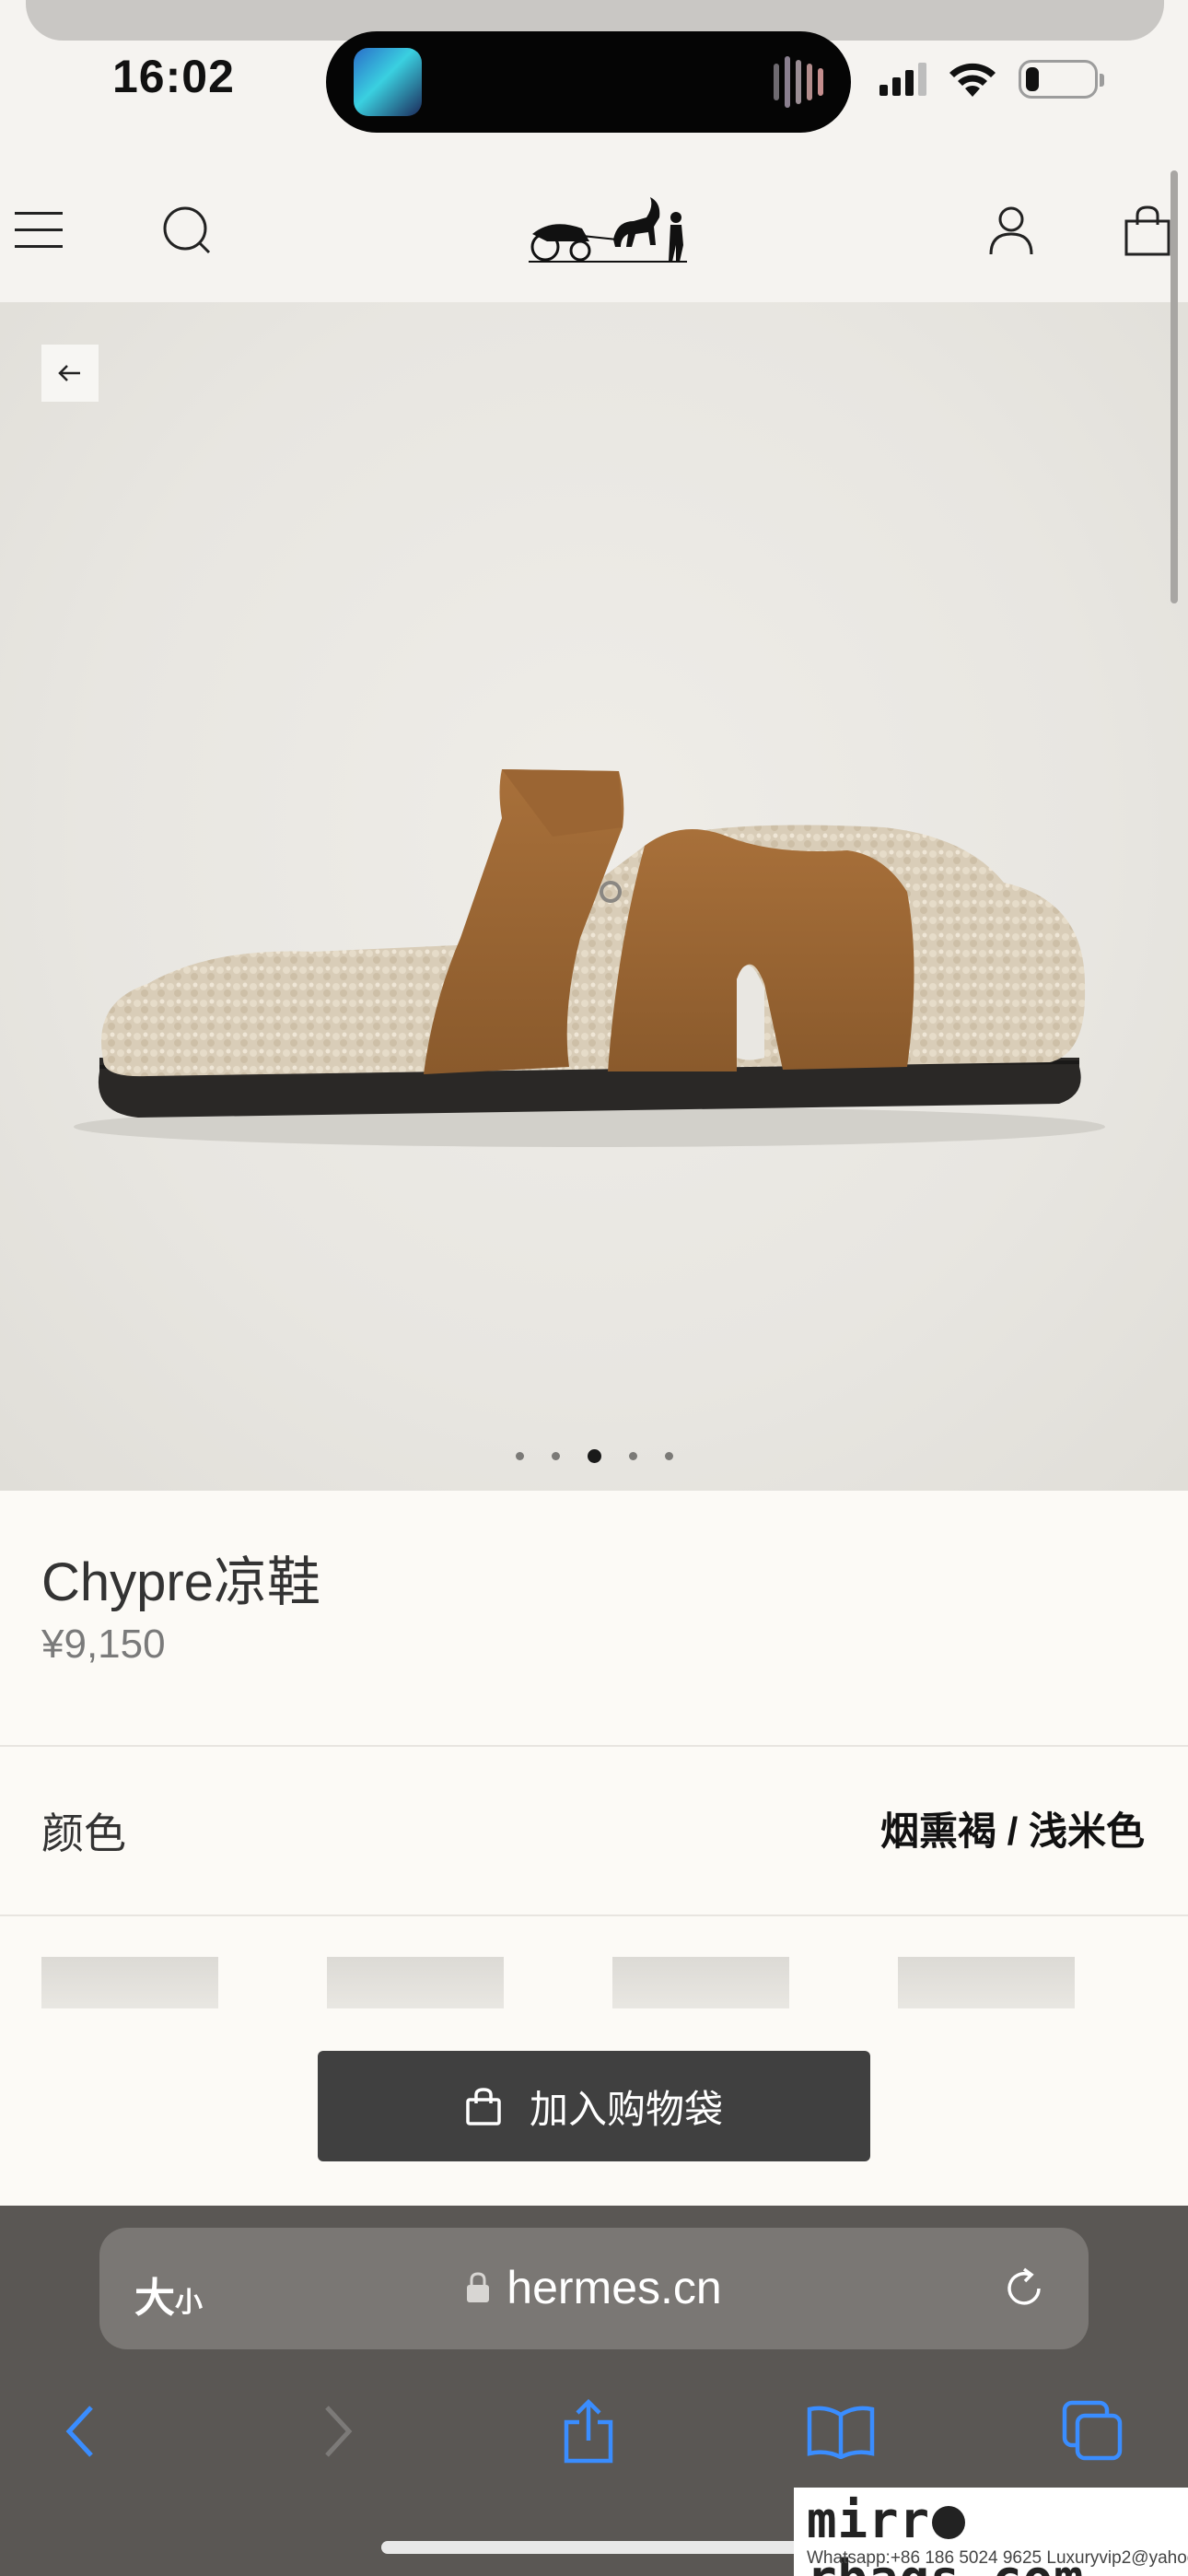 The height and width of the screenshot is (2576, 1188). What do you see at coordinates (949, 2522) in the screenshot?
I see `watermark-circle-icon` at bounding box center [949, 2522].